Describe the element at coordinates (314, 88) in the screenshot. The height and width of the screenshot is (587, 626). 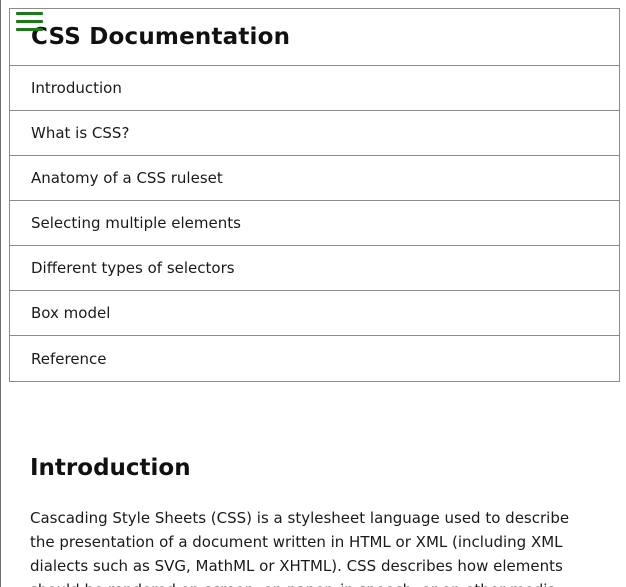
I see `nav-link-introduction: Introduction` at that location.